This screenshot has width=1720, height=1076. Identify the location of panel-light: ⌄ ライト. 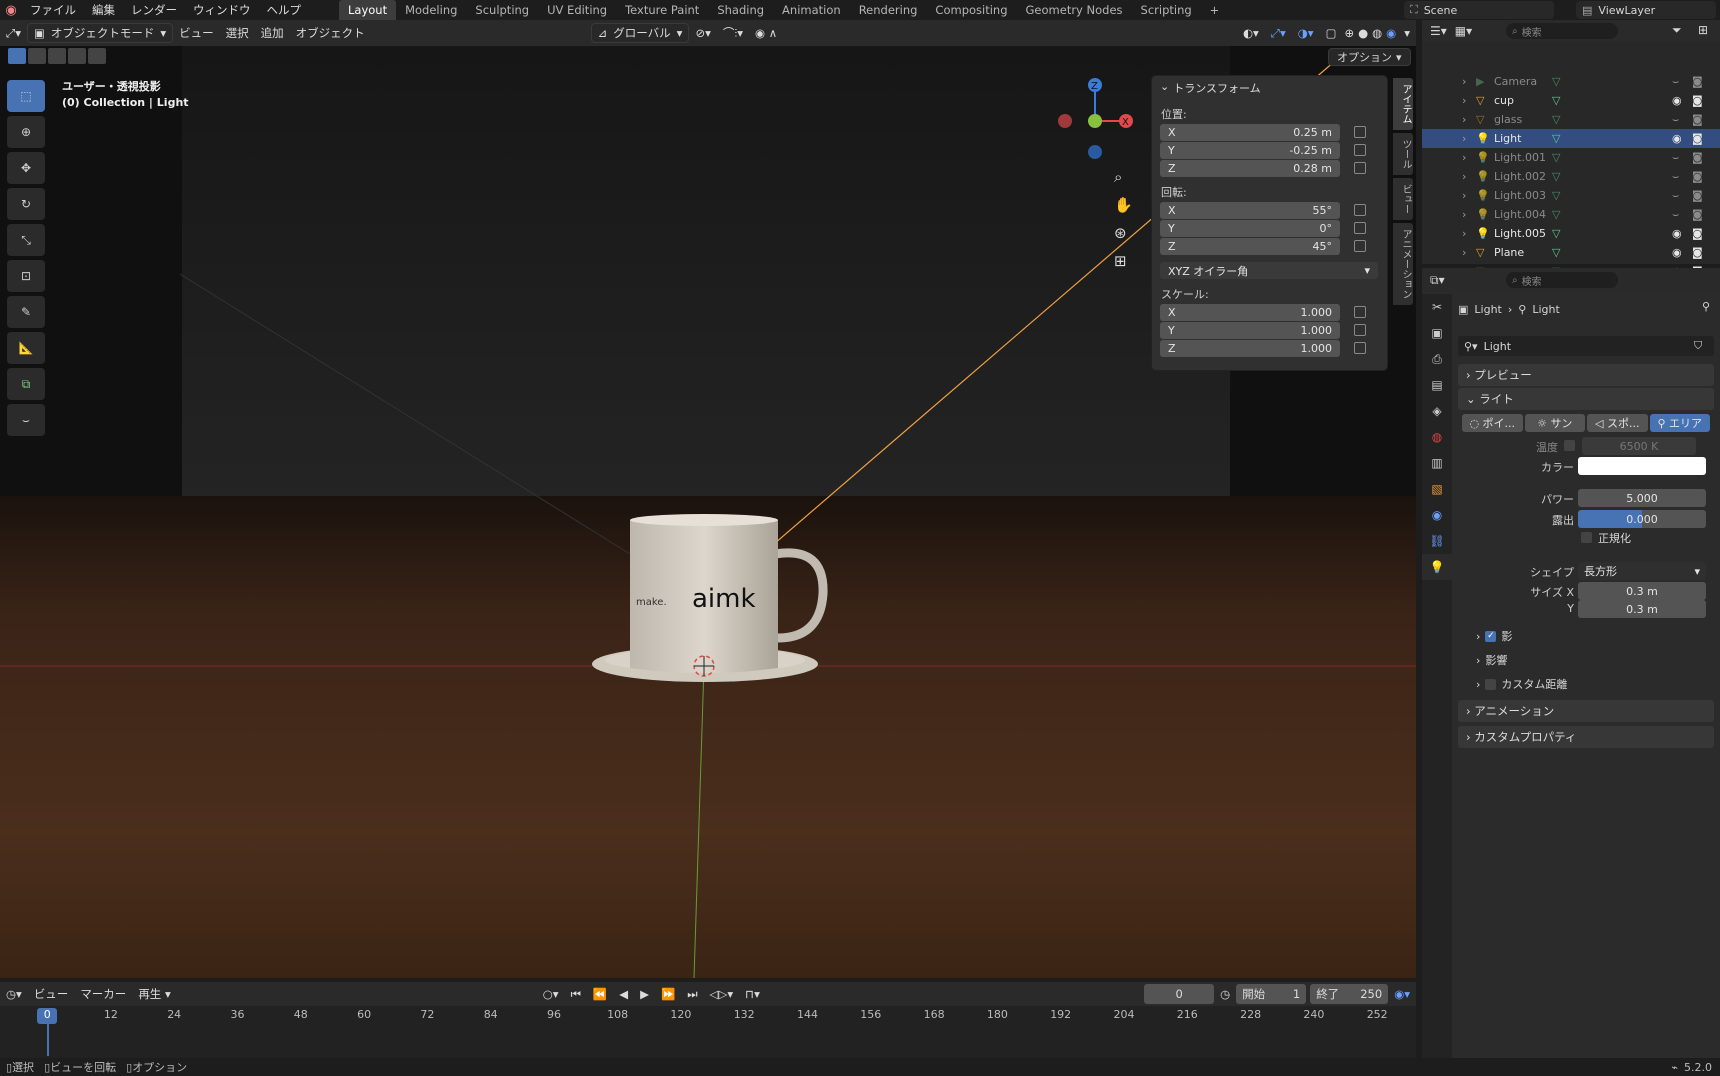
(1586, 399).